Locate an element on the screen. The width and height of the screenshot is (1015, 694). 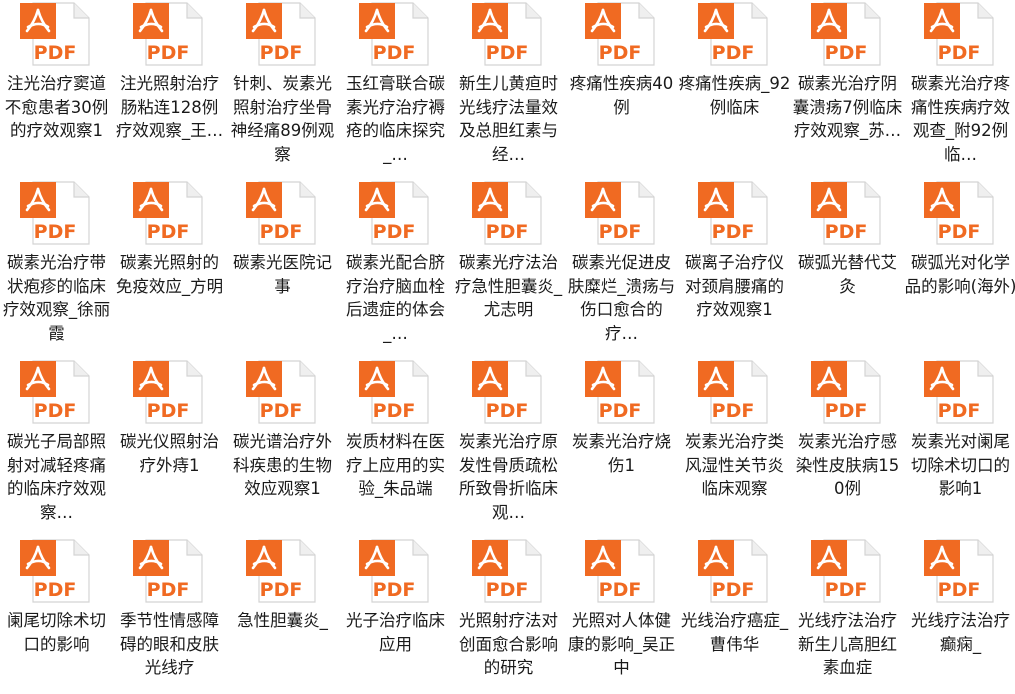
file-item: PDF 注光治疗窦道不愈患者30例的疗效观察1 is located at coordinates (56, 92).